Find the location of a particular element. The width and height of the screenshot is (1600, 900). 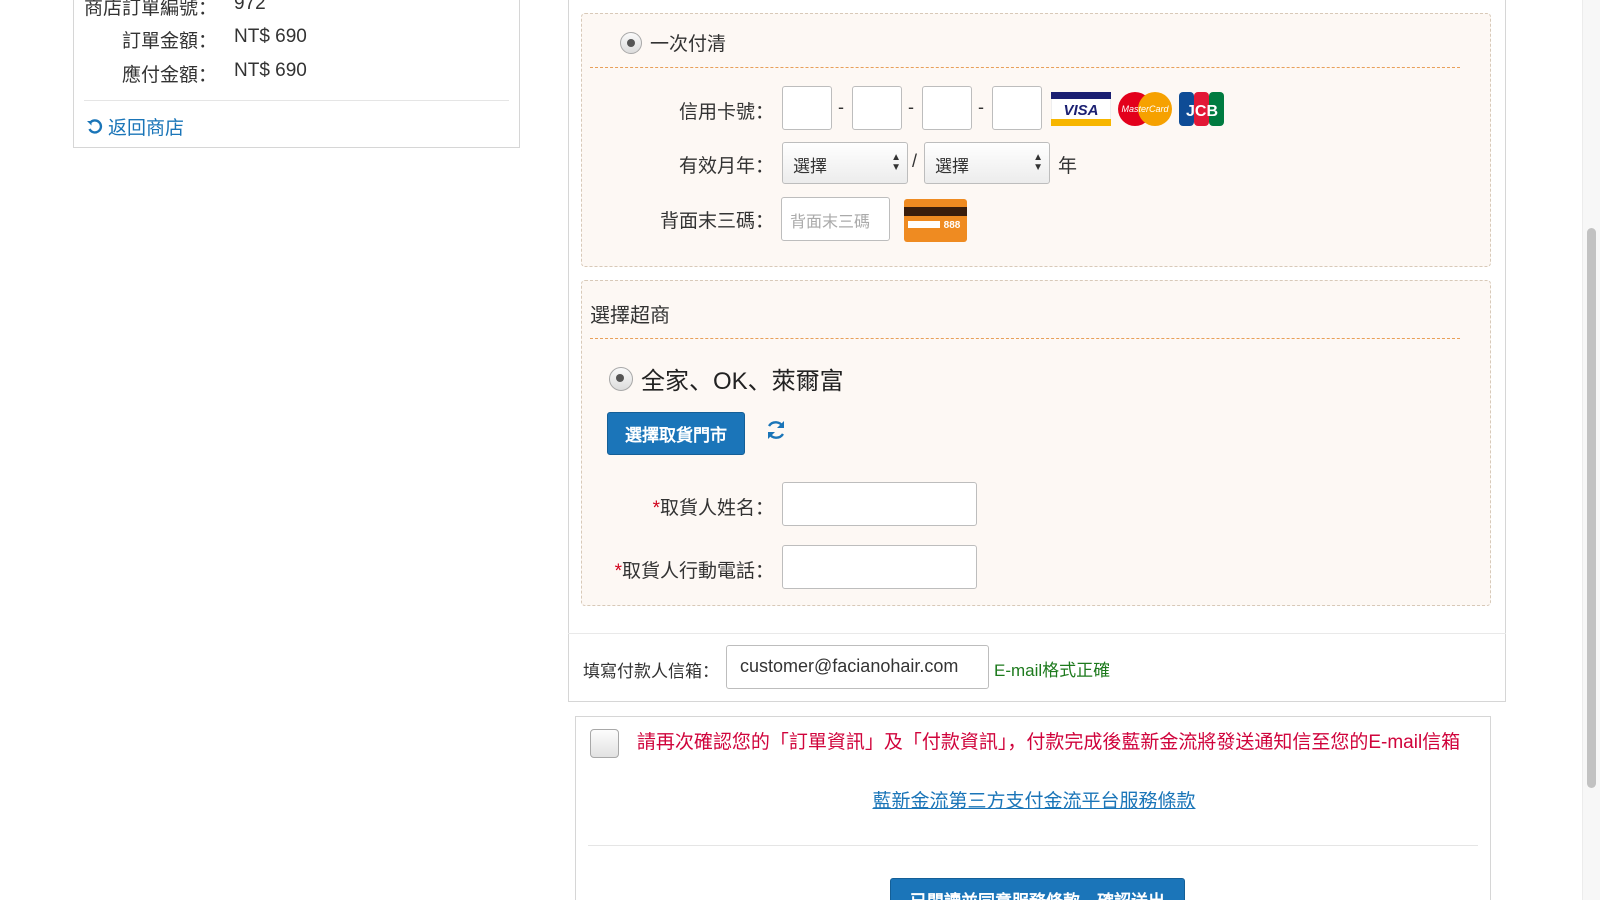

select-pickup-store-label: 選擇取貨門市 is located at coordinates (676, 435).